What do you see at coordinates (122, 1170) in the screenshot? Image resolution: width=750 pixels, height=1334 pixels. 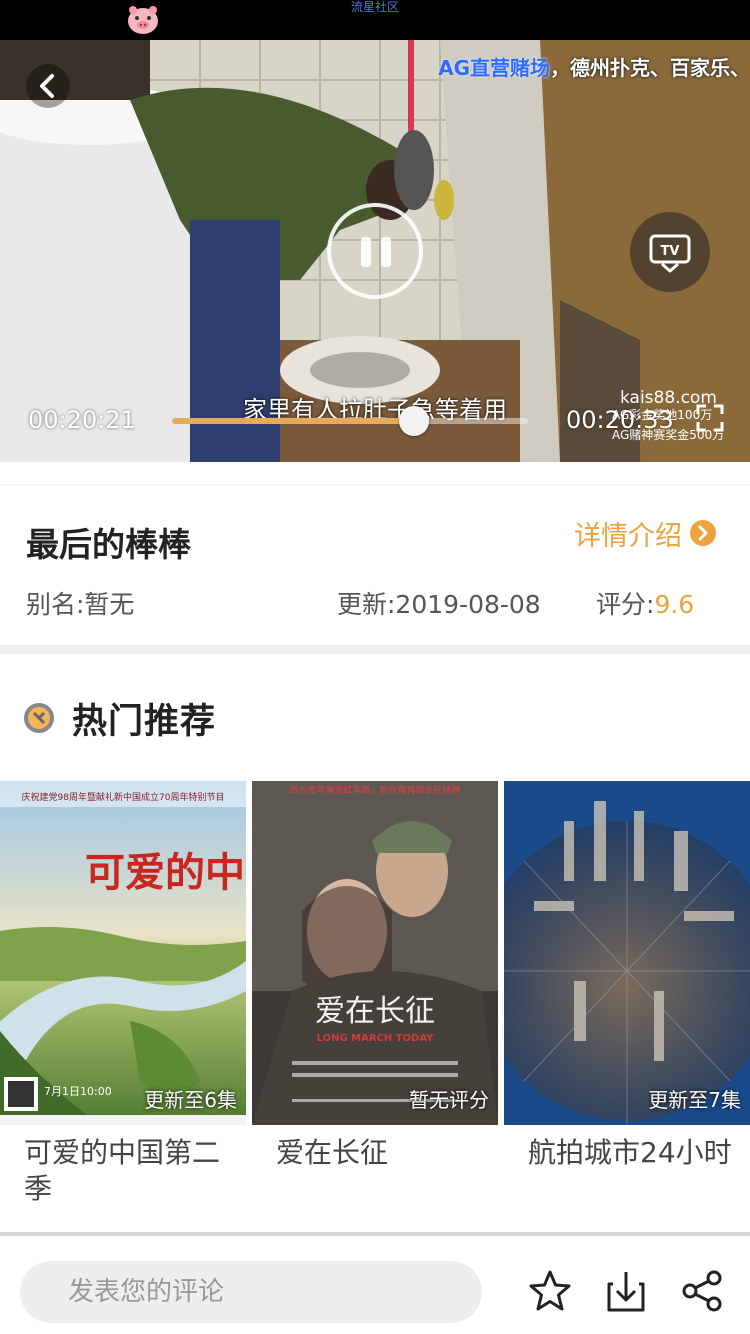 I see `card-title: 可爱的中国第二季` at bounding box center [122, 1170].